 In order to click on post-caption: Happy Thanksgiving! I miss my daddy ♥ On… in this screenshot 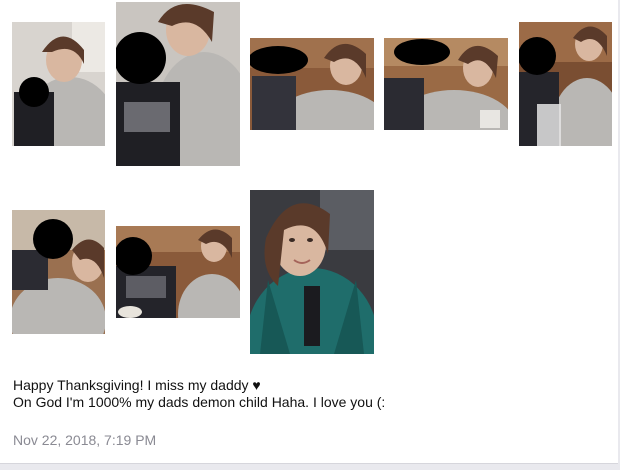, I will do `click(199, 394)`.